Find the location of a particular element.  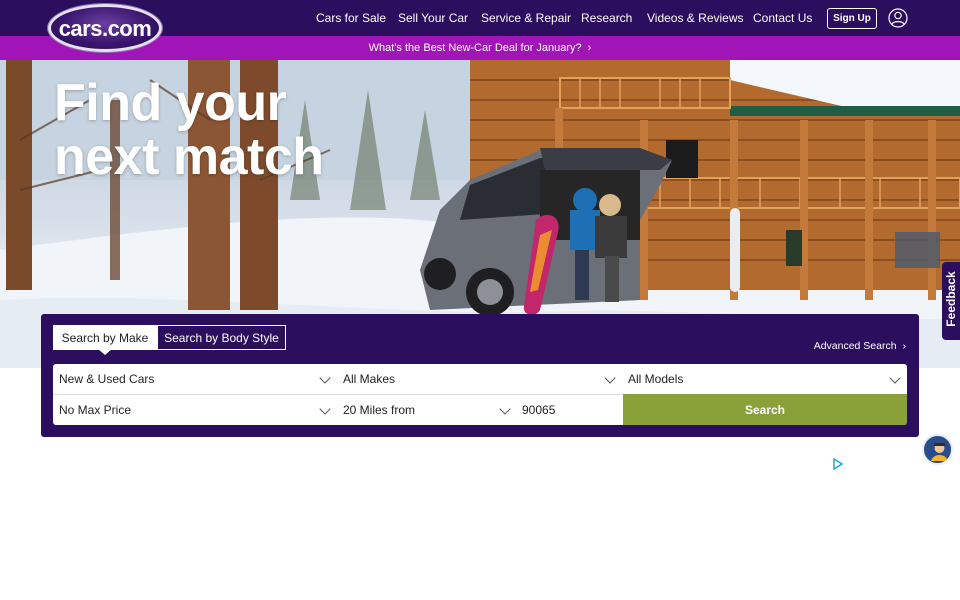

zip-input is located at coordinates (570, 410).